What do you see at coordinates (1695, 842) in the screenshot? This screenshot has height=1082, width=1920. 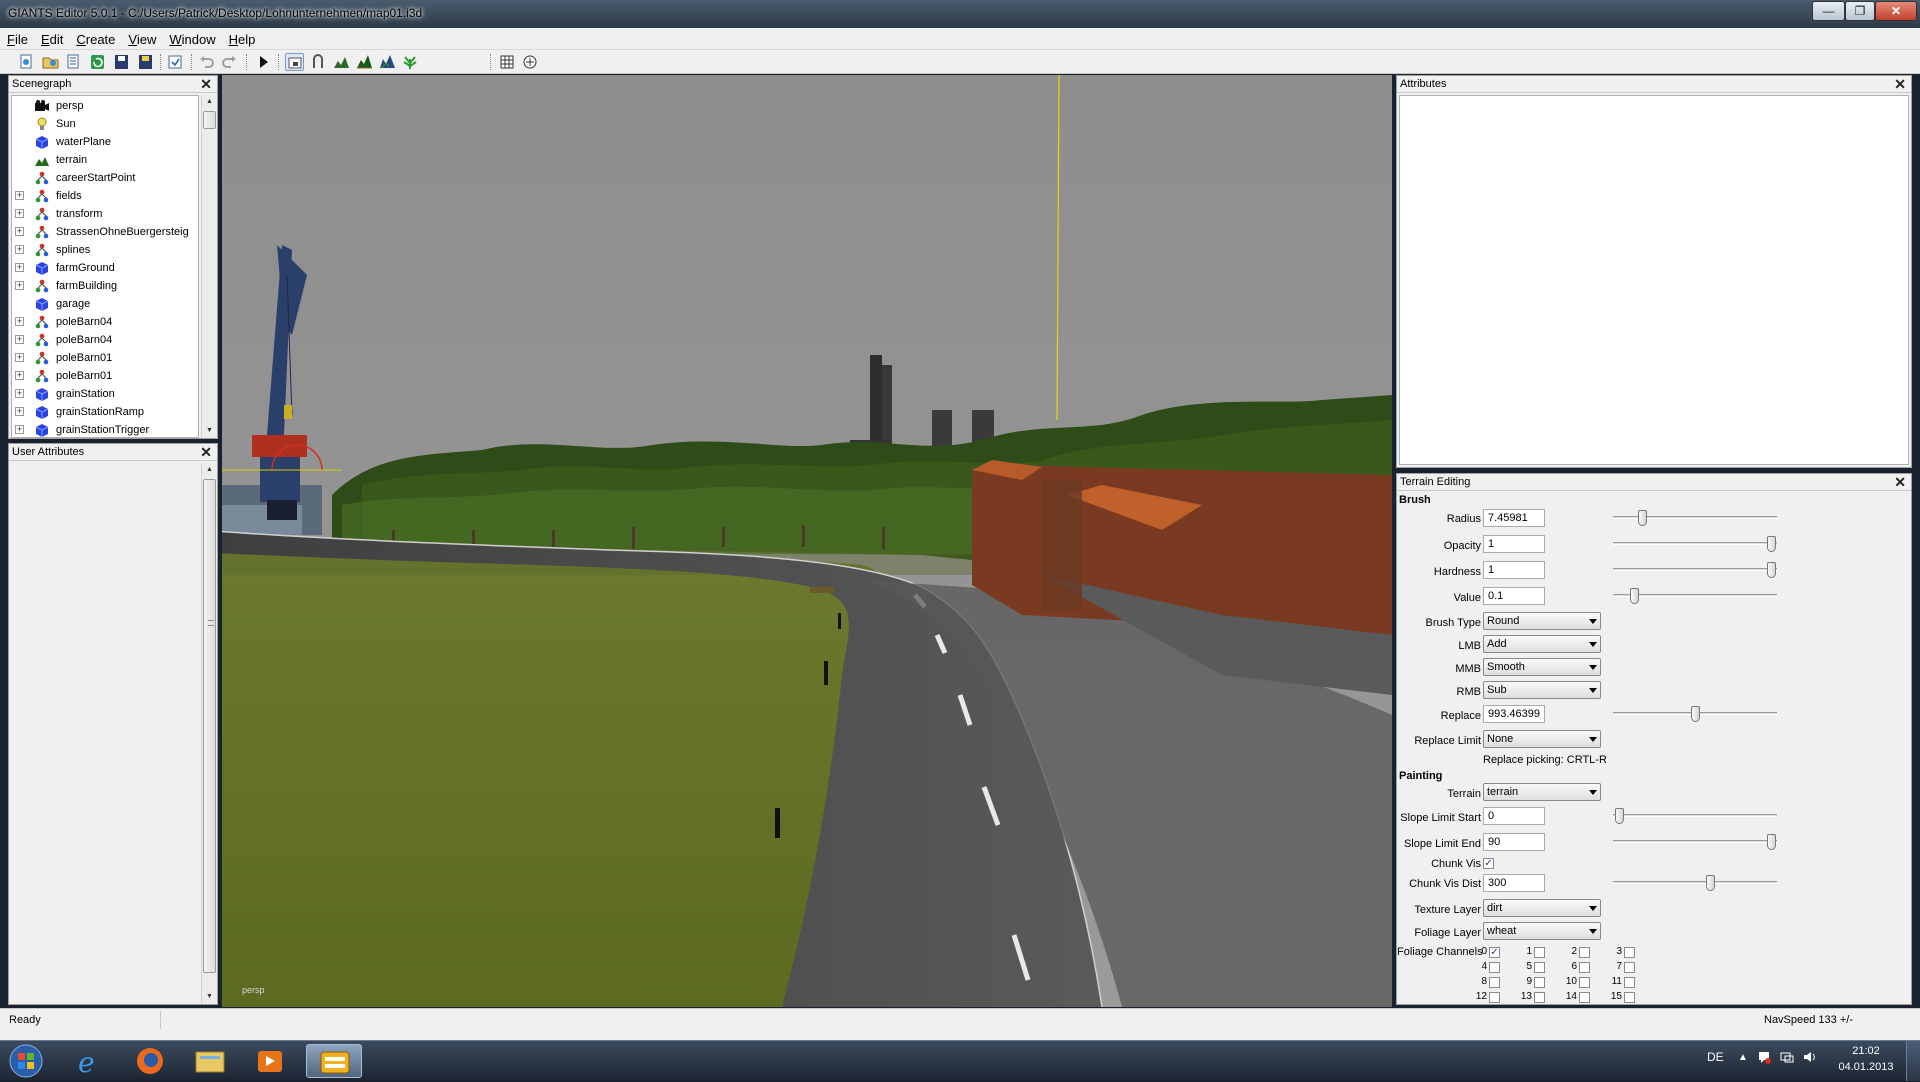 I see `slope-limit-end-slider` at bounding box center [1695, 842].